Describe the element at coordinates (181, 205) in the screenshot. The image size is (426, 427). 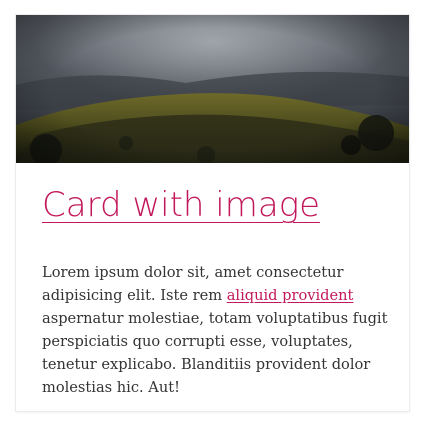
I see `card-title-link: Card with image` at that location.